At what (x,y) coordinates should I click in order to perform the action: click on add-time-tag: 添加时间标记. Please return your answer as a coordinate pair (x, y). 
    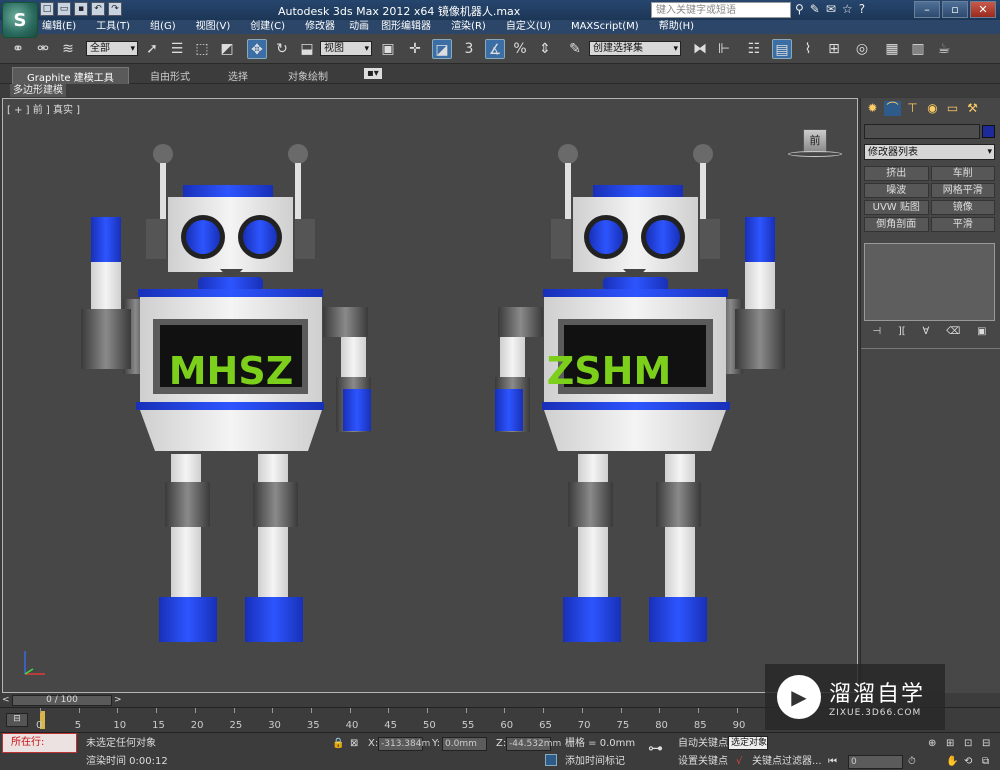
    Looking at the image, I should click on (595, 761).